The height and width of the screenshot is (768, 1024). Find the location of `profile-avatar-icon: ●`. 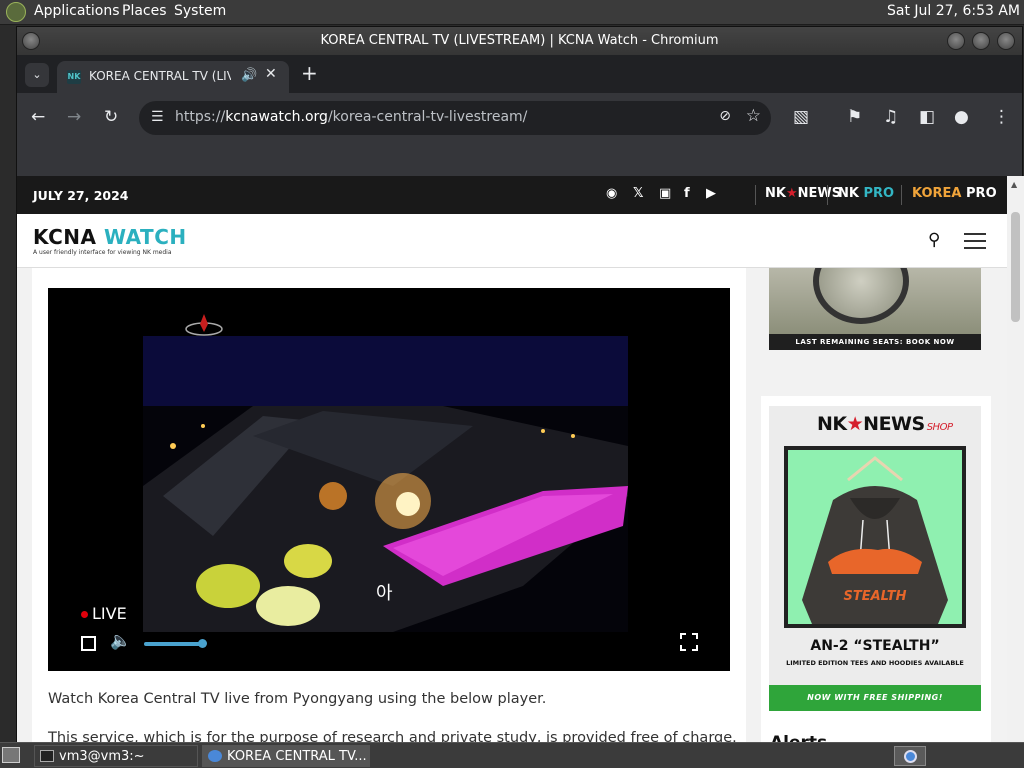

profile-avatar-icon: ● is located at coordinates (961, 117).